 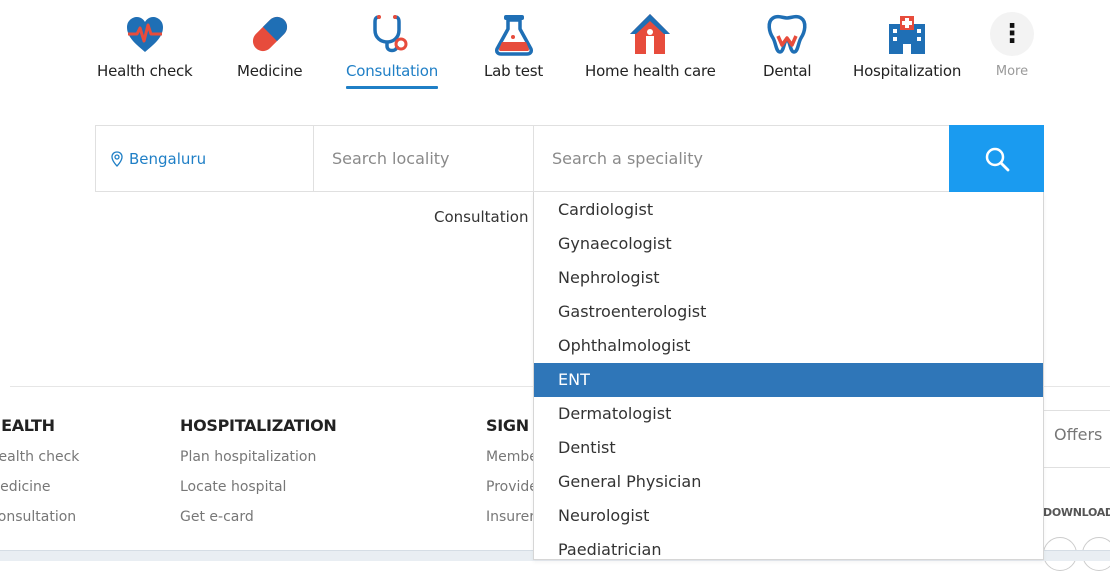 I want to click on offers-label: Offers, so click(x=1078, y=434).